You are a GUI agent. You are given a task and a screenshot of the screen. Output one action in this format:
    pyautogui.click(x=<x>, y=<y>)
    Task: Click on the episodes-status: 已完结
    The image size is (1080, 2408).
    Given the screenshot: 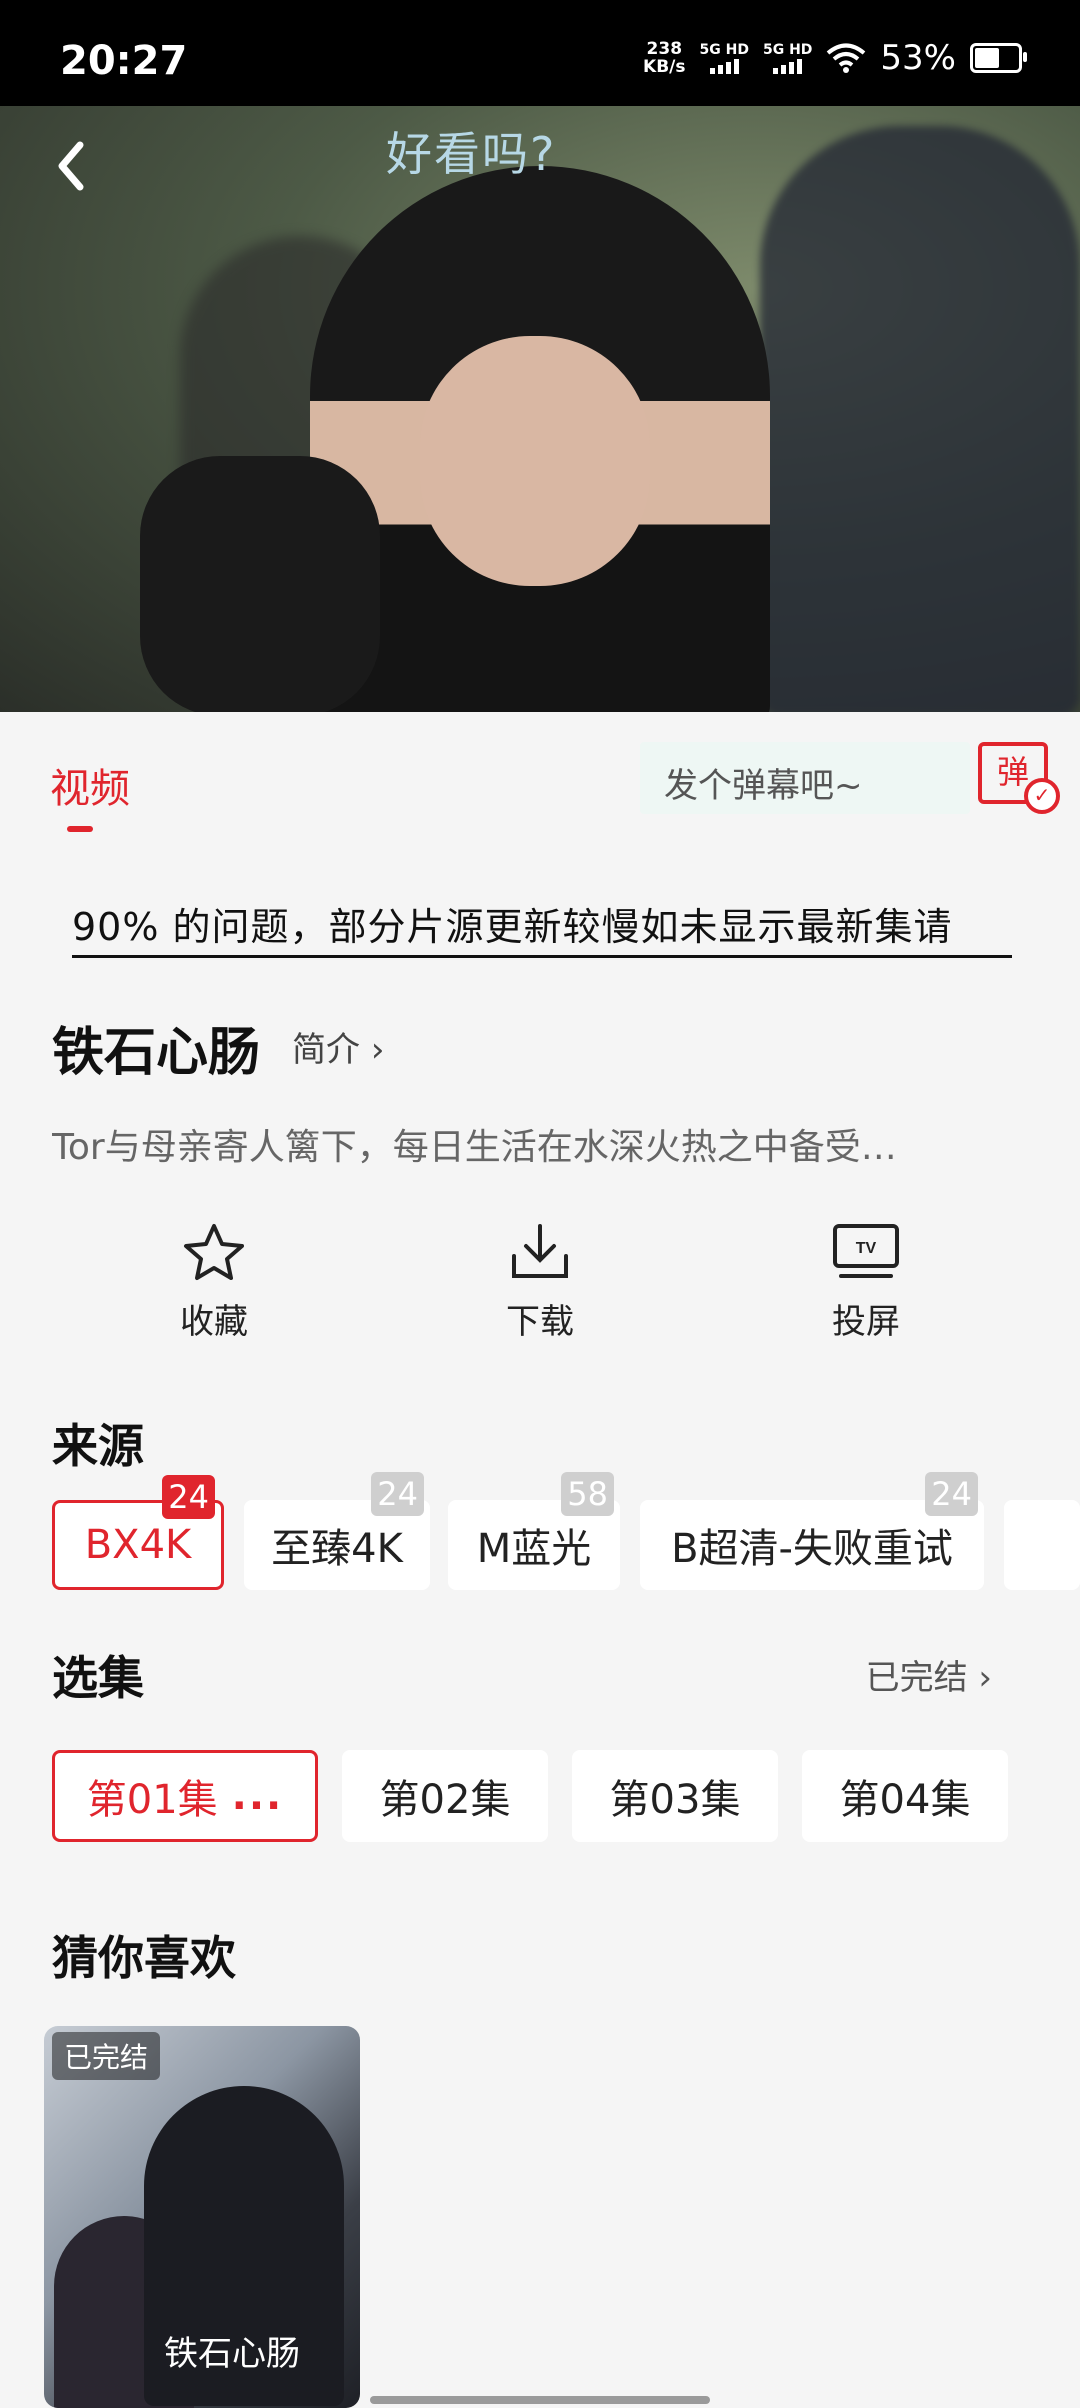 What is the action you would take?
    pyautogui.click(x=916, y=1678)
    